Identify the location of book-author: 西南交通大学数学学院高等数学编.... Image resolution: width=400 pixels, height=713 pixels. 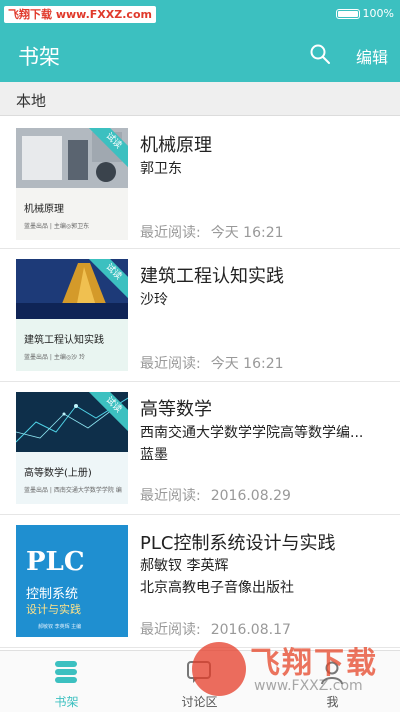
(252, 433).